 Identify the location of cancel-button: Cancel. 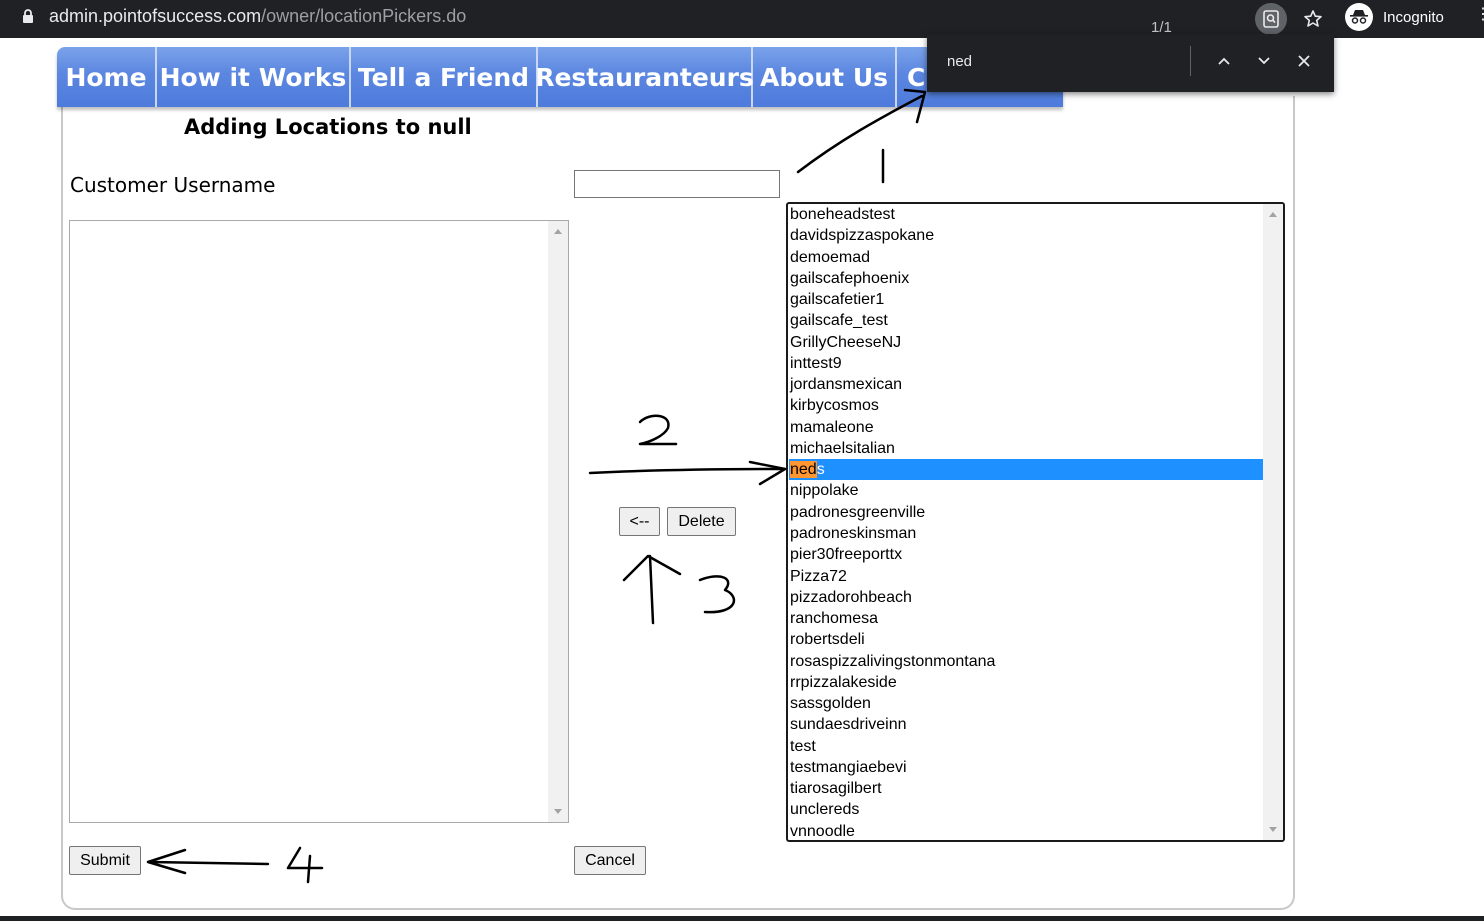
(610, 860).